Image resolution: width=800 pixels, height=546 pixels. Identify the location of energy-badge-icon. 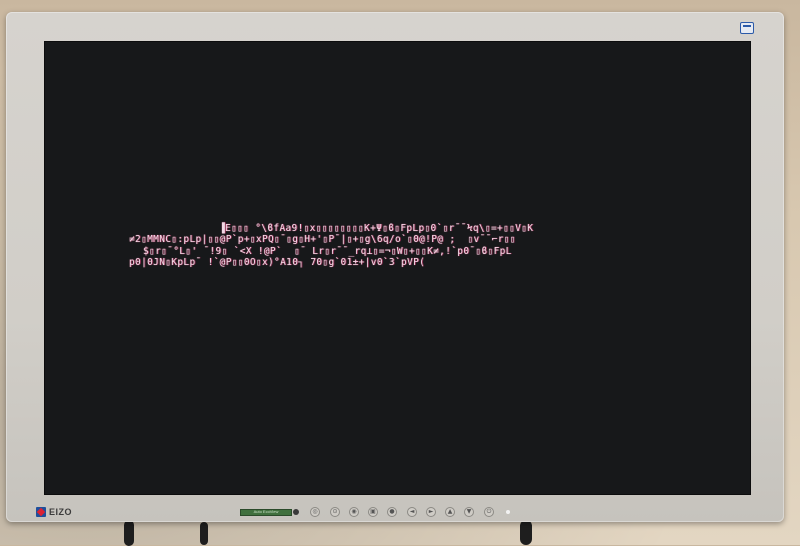
(747, 28).